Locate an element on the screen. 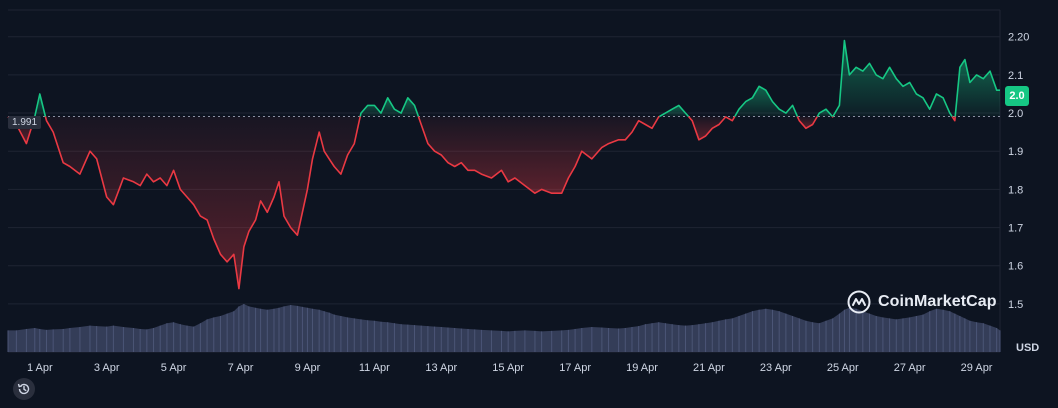 This screenshot has width=1058, height=408. currency-label: USD is located at coordinates (1028, 348).